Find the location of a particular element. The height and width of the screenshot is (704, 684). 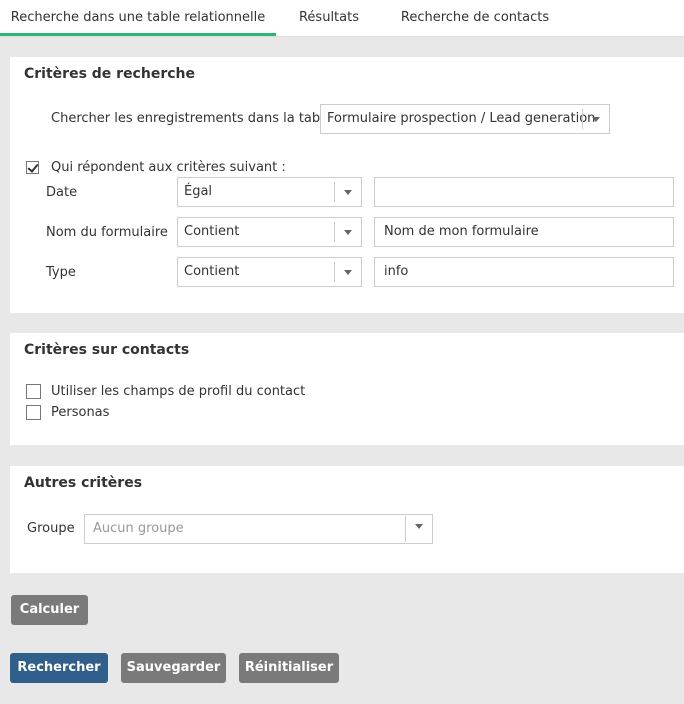

table-select: Formulaire prospection / Lead generation is located at coordinates (465, 119).